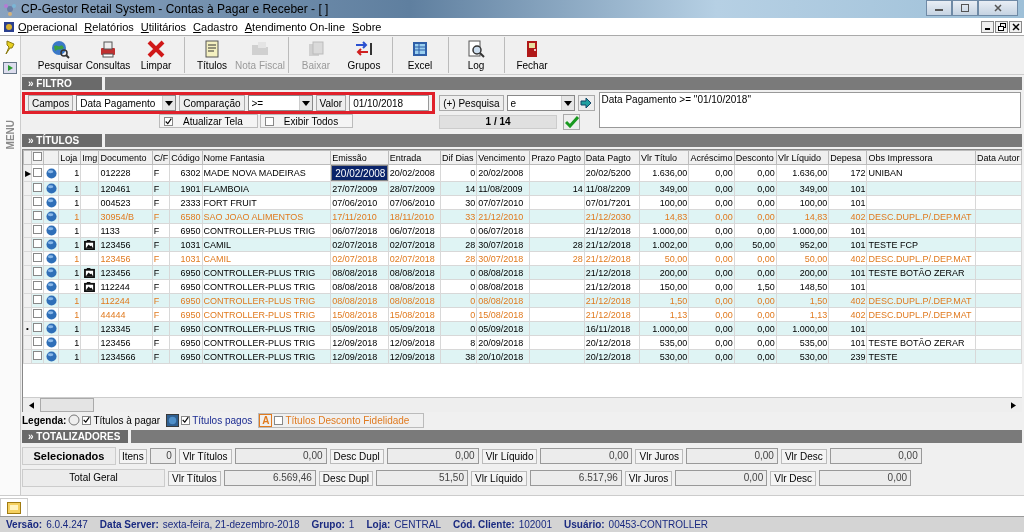 The image size is (1024, 532). Describe the element at coordinates (847, 286) in the screenshot. I see `table-cell: 101` at that location.